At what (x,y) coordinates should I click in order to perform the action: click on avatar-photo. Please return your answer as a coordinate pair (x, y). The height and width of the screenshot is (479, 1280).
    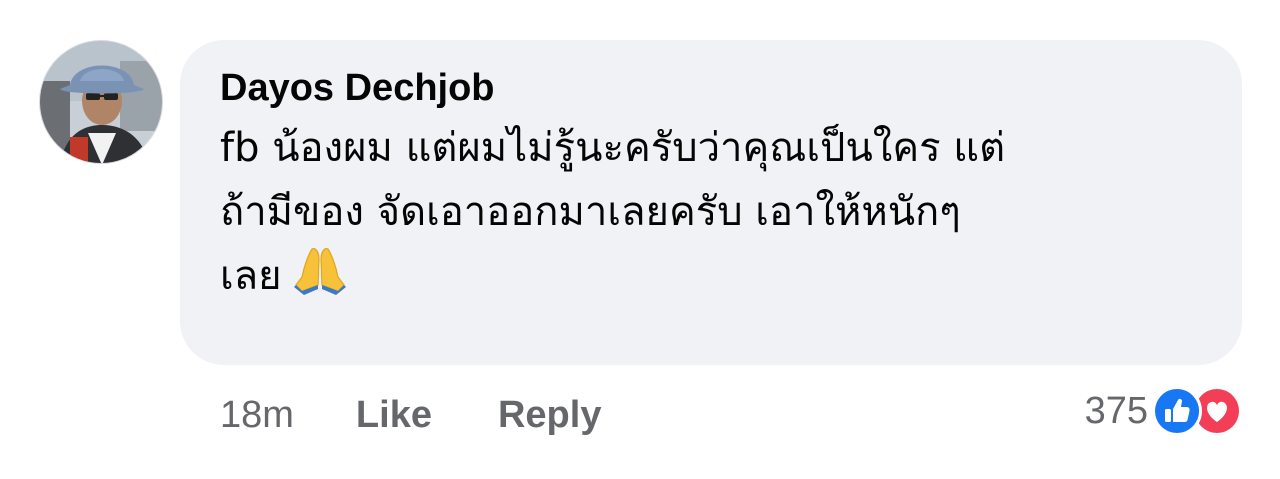
    Looking at the image, I should click on (101, 102).